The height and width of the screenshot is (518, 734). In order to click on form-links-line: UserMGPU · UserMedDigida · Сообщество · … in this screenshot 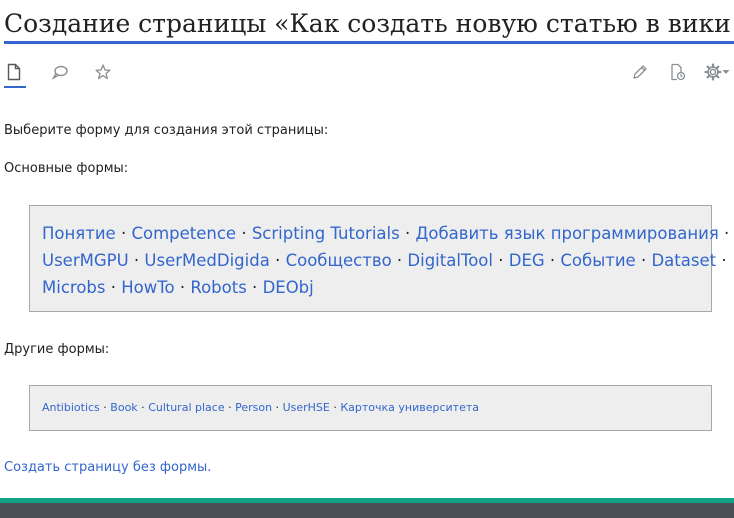, I will do `click(384, 260)`.